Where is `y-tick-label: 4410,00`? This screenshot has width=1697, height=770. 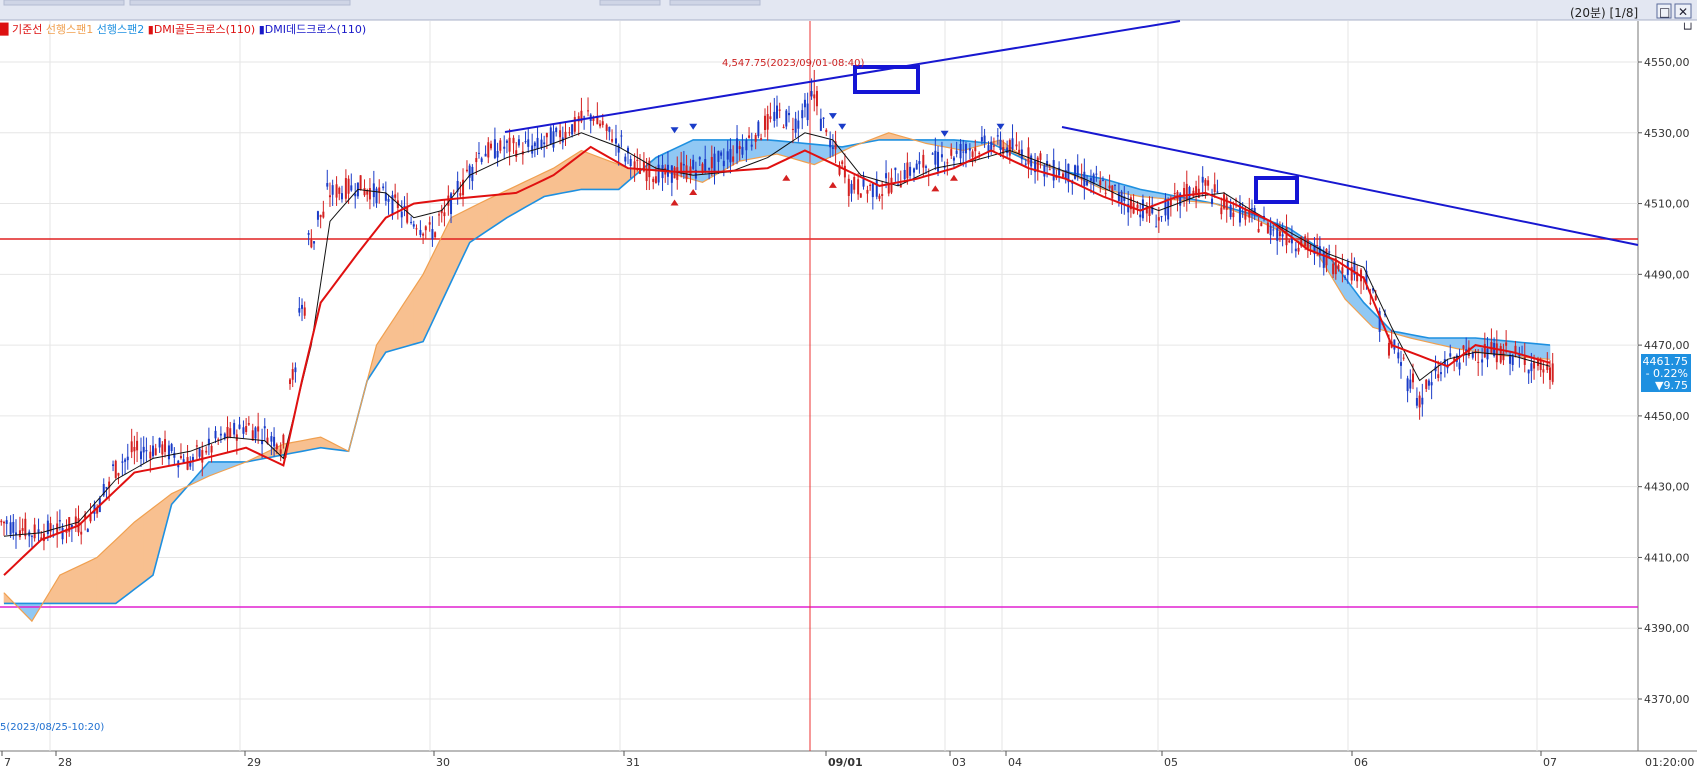 y-tick-label: 4410,00 is located at coordinates (1667, 557).